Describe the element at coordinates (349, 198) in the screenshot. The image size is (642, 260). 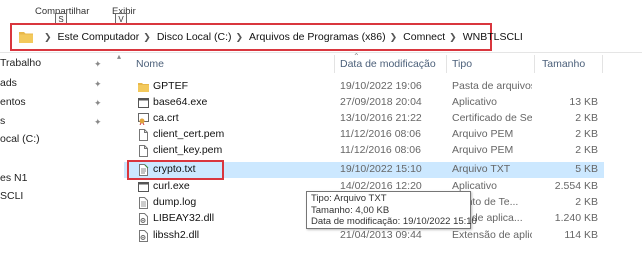
I see `tooltip-type: Tipo: Arquivo TXT` at that location.